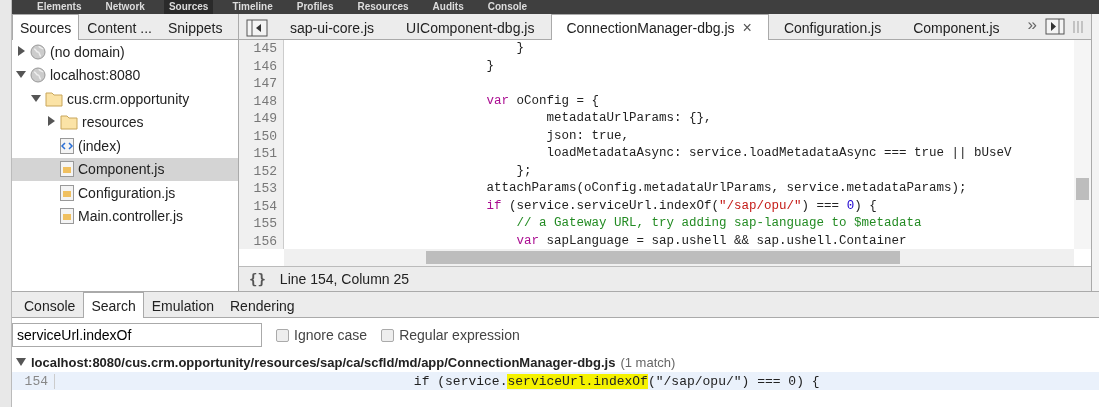  Describe the element at coordinates (125, 75) in the screenshot. I see `tree-item: localhost:8080` at that location.